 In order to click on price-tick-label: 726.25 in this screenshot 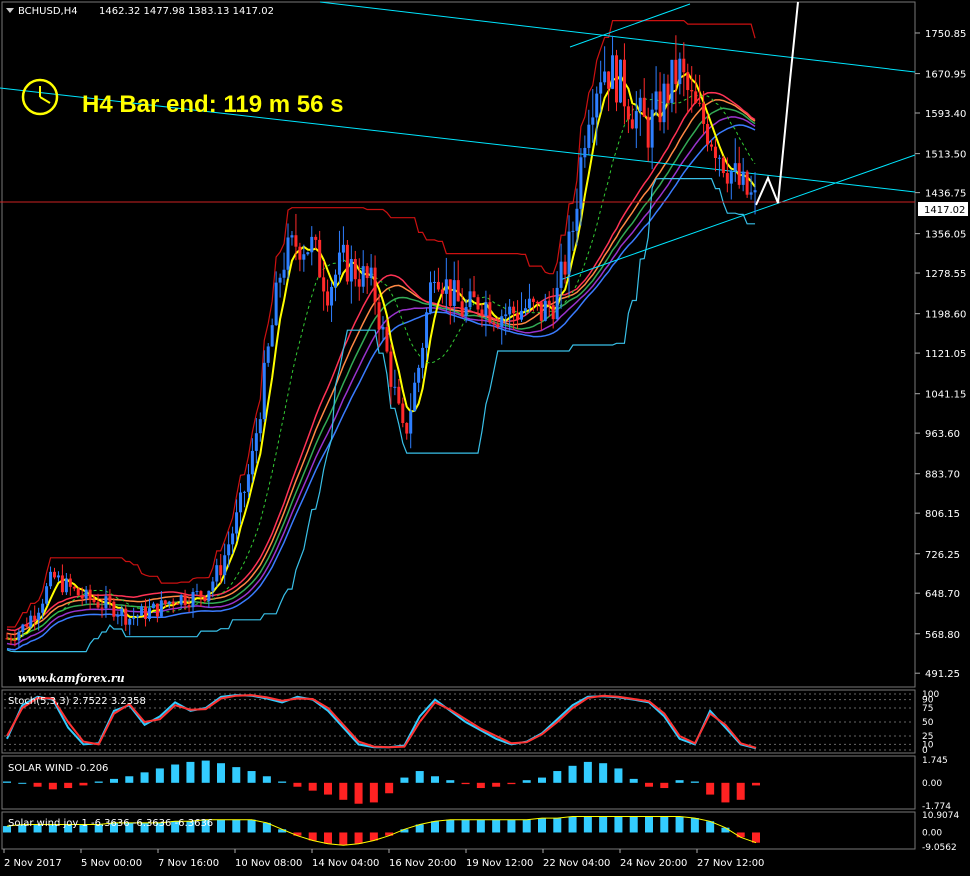, I will do `click(942, 555)`.